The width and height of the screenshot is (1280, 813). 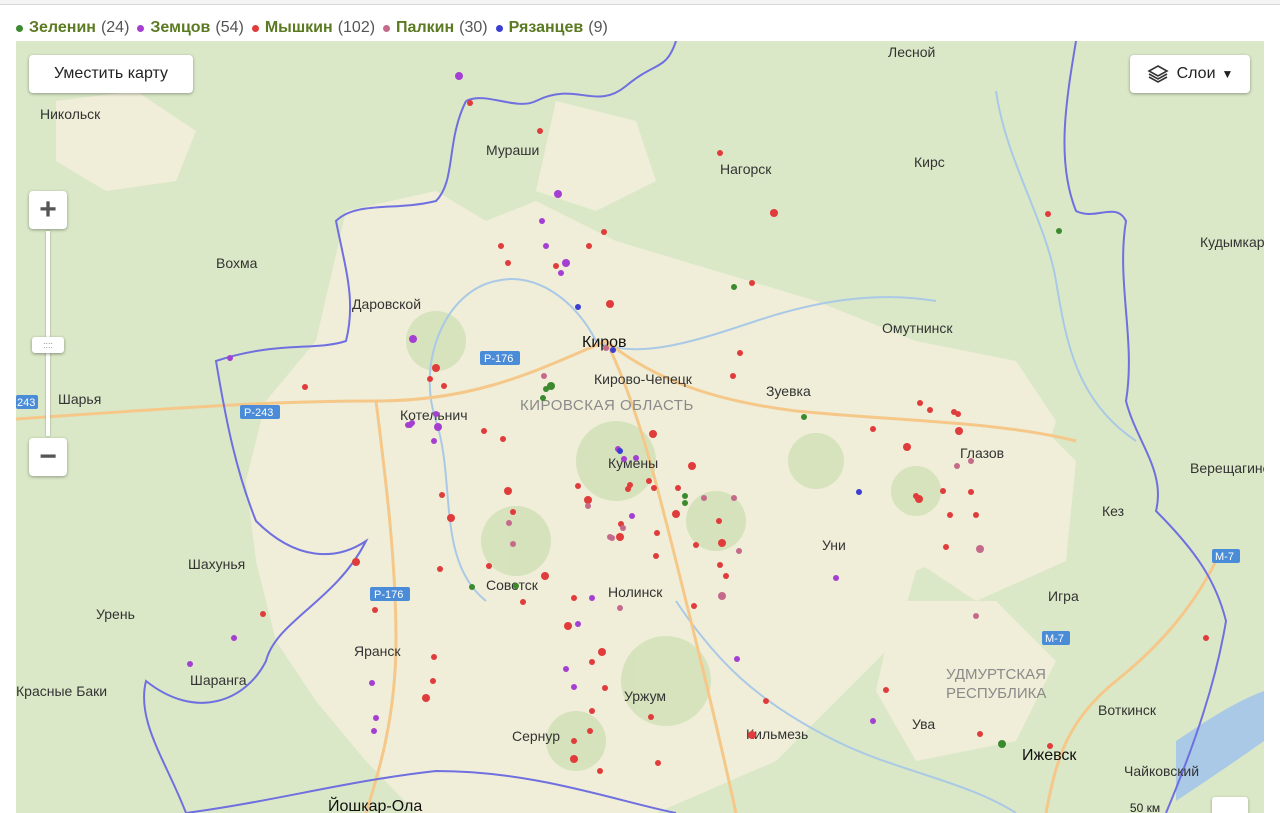 What do you see at coordinates (190, 28) in the screenshot?
I see `legend-item-zemtsov: Земцов (54)` at bounding box center [190, 28].